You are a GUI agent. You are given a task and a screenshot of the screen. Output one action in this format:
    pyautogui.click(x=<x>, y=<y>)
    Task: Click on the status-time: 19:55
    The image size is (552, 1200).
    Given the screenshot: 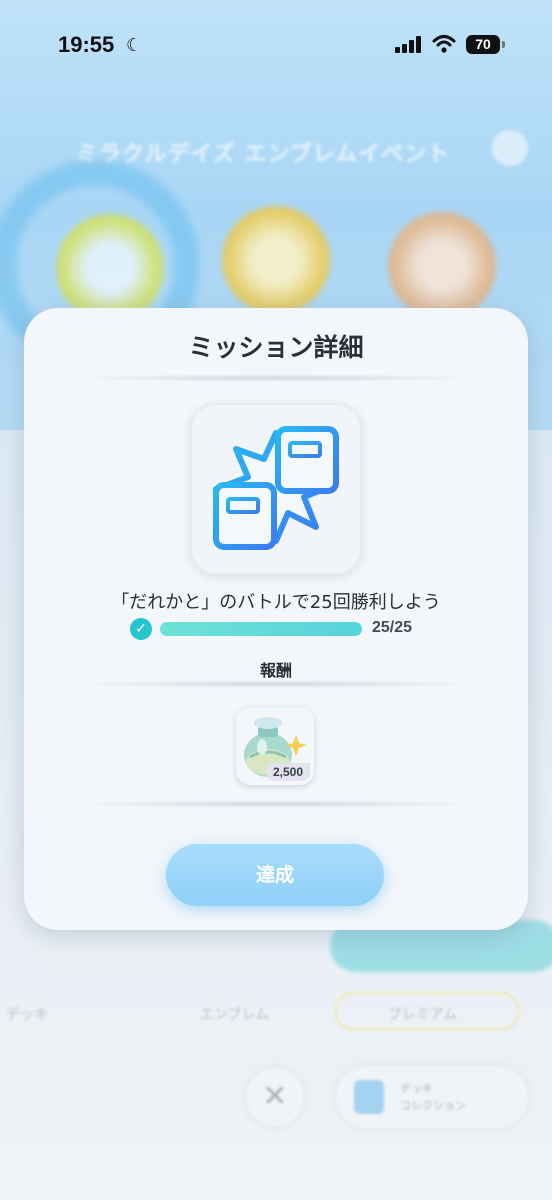 What is the action you would take?
    pyautogui.click(x=86, y=44)
    